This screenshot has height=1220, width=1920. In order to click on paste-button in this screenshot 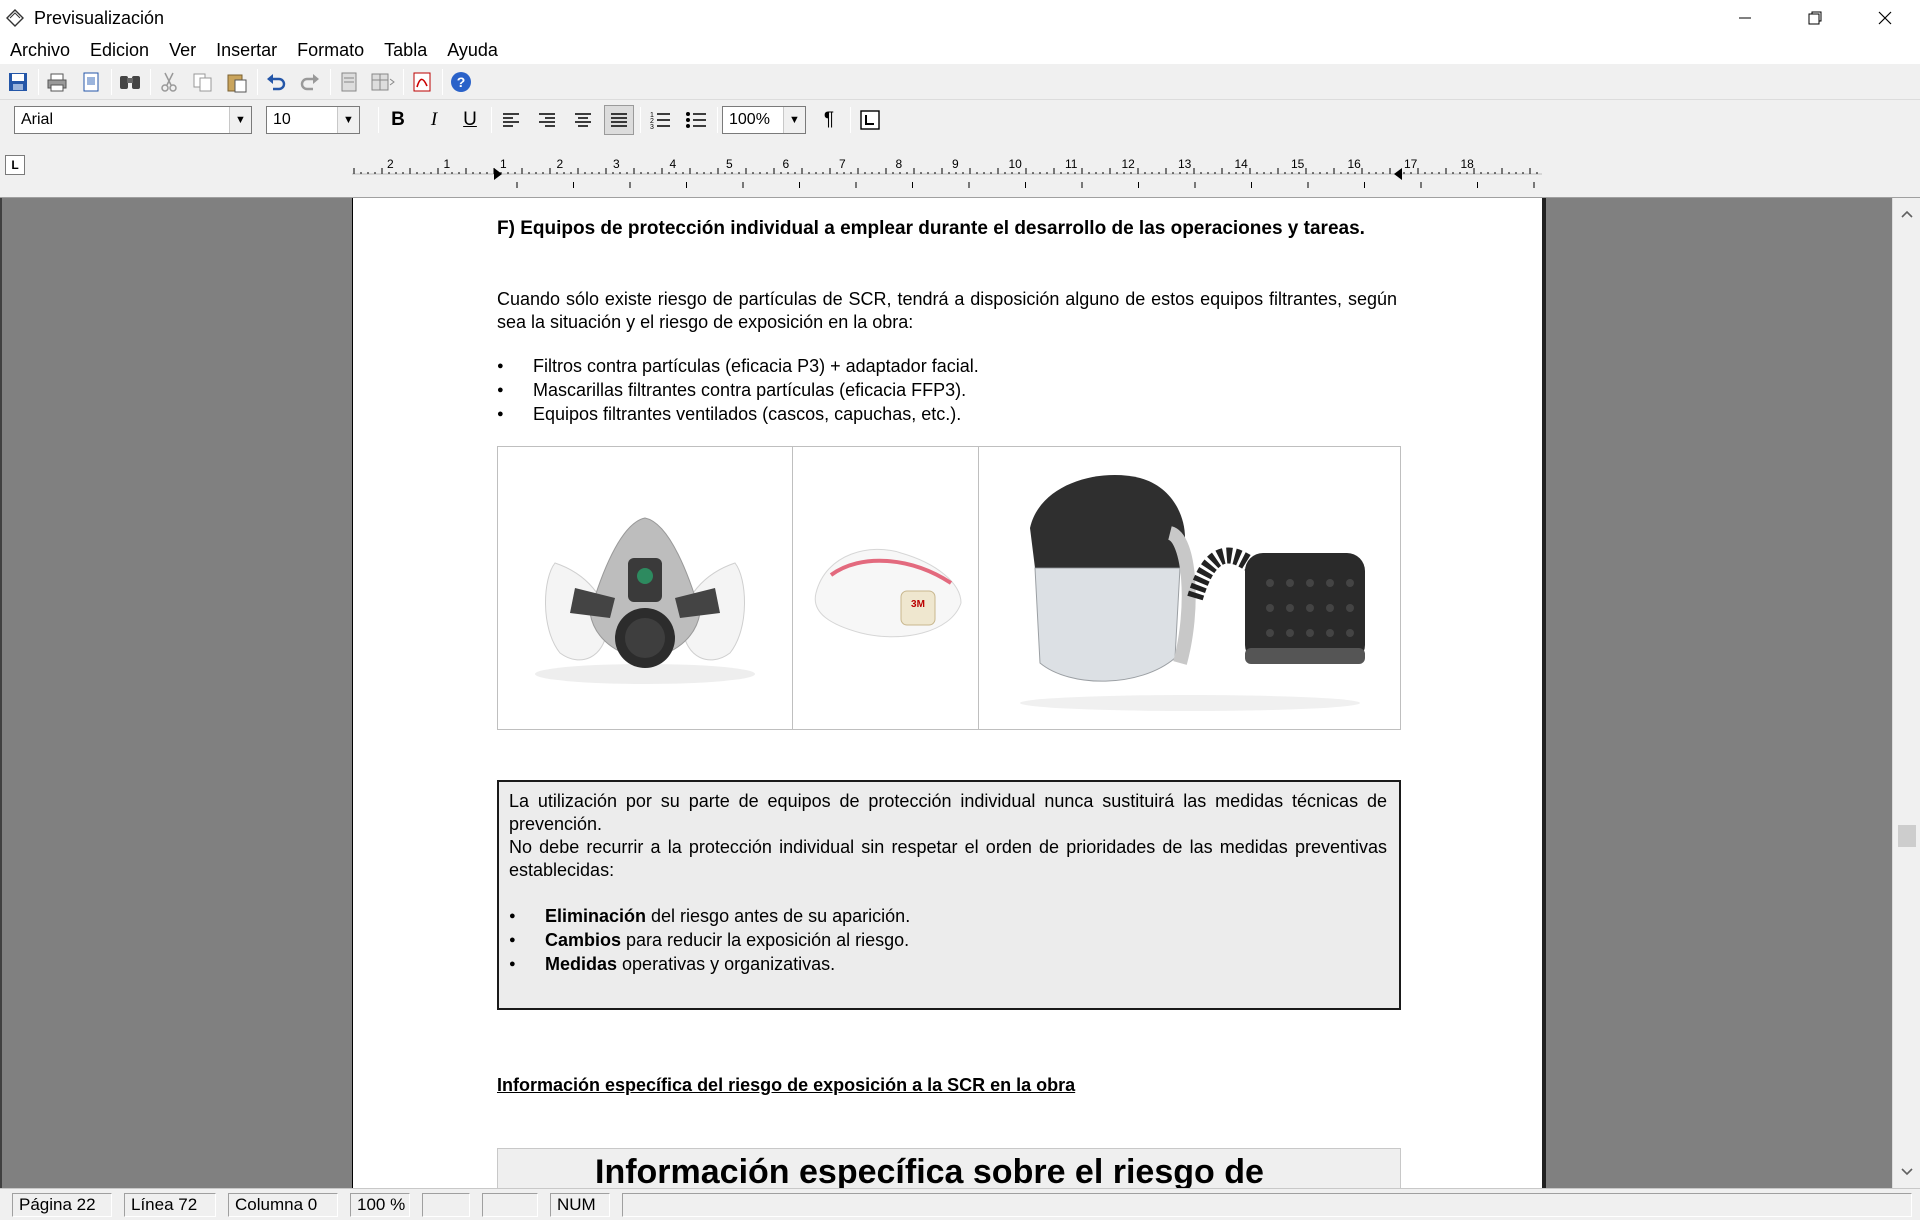, I will do `click(237, 82)`.